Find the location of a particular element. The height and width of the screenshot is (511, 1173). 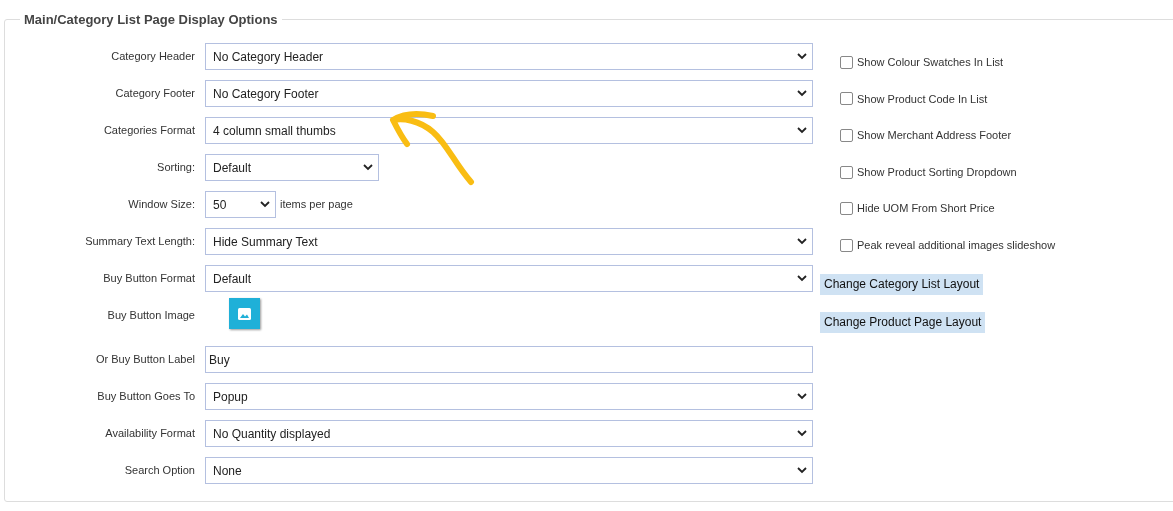

checkbox-label: Show Merchant Address Footer is located at coordinates (934, 136).